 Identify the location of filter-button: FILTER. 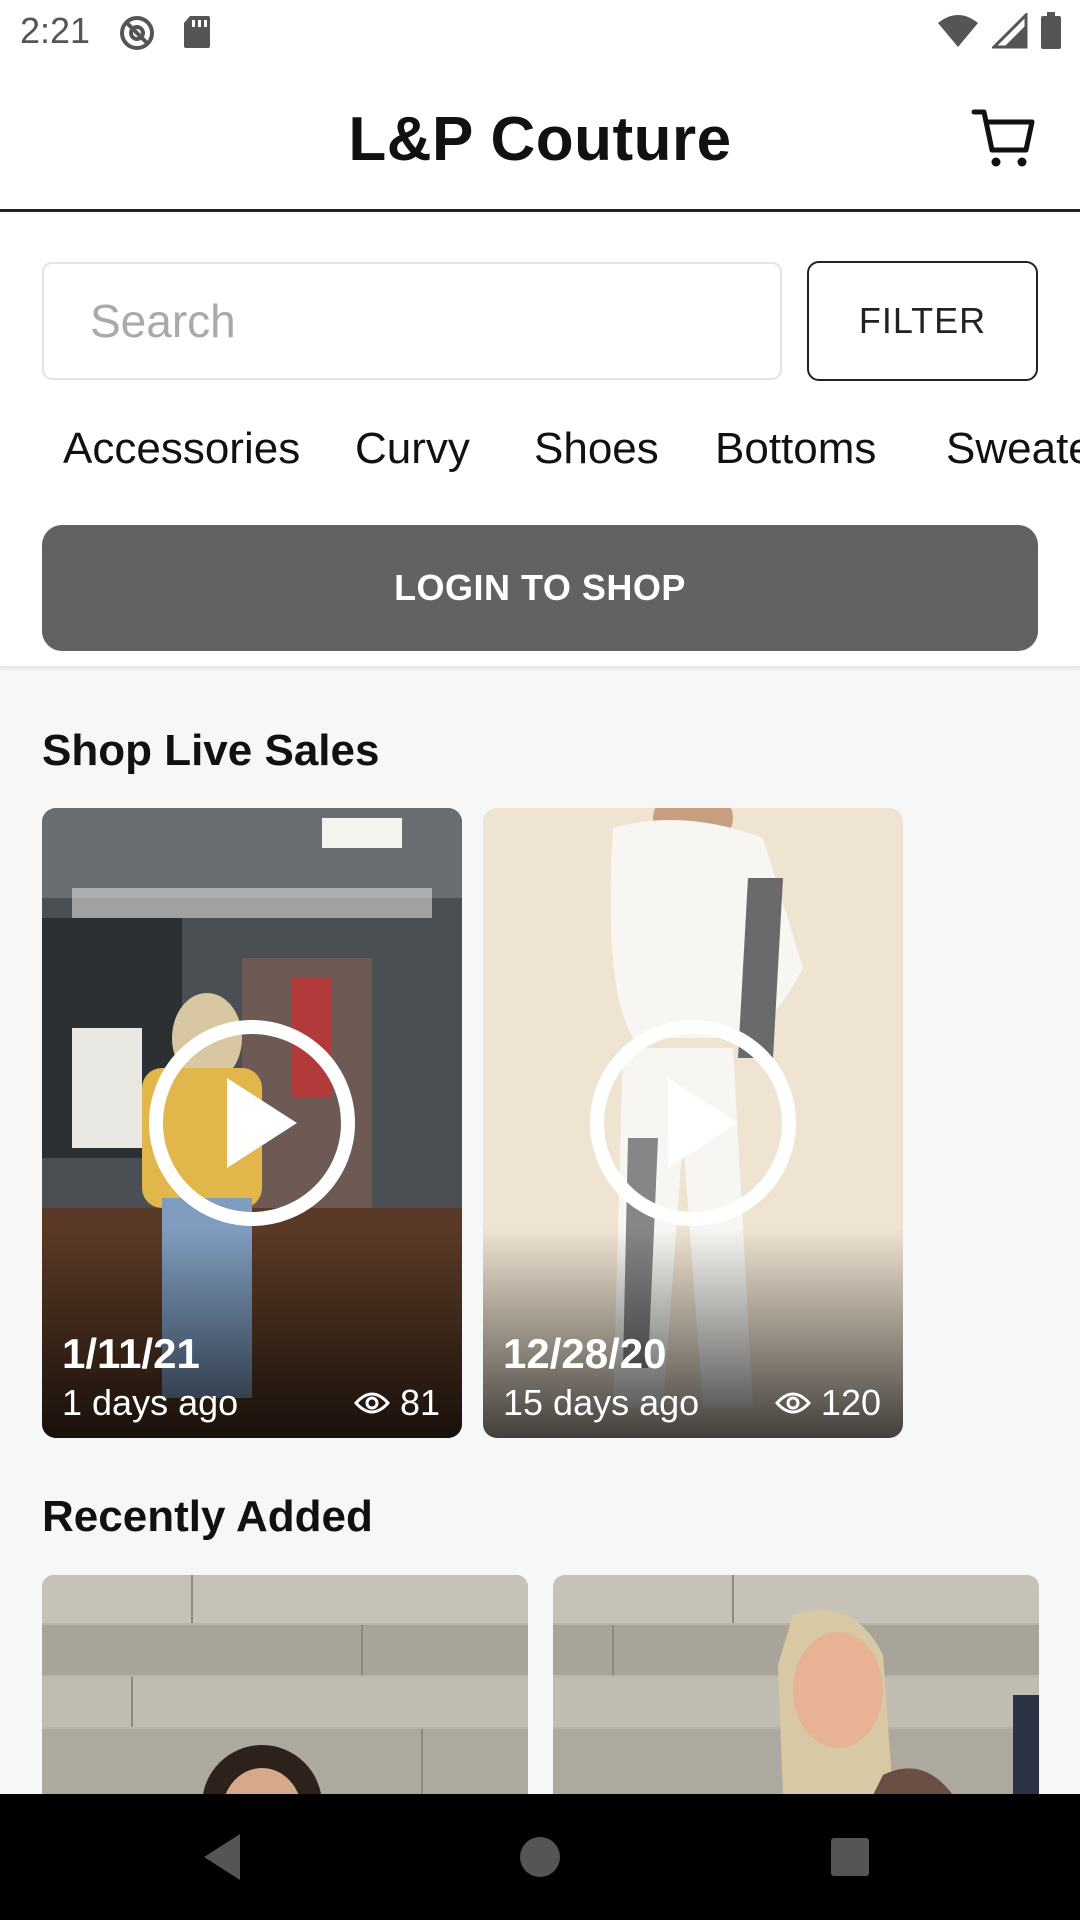
(922, 321).